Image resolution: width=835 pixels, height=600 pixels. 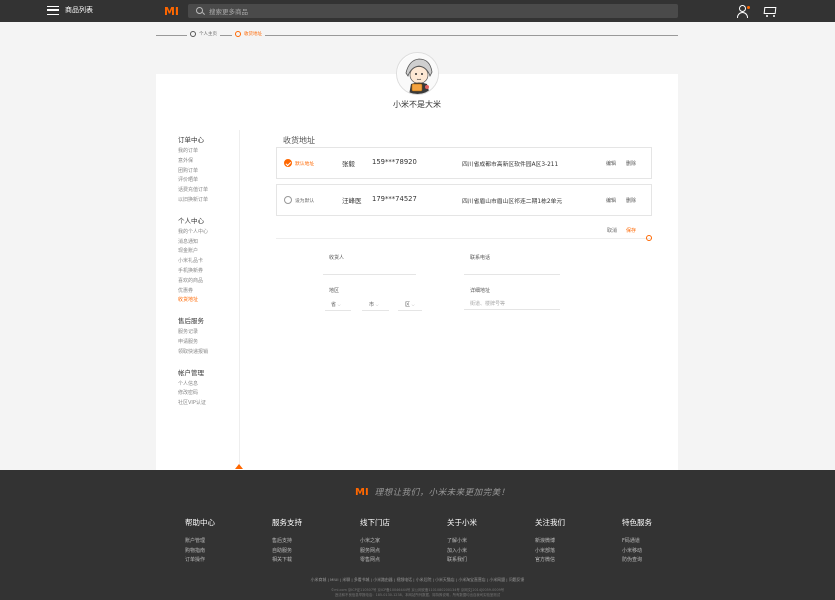 What do you see at coordinates (79, 10) in the screenshot?
I see `menu-label: 商品列表` at bounding box center [79, 10].